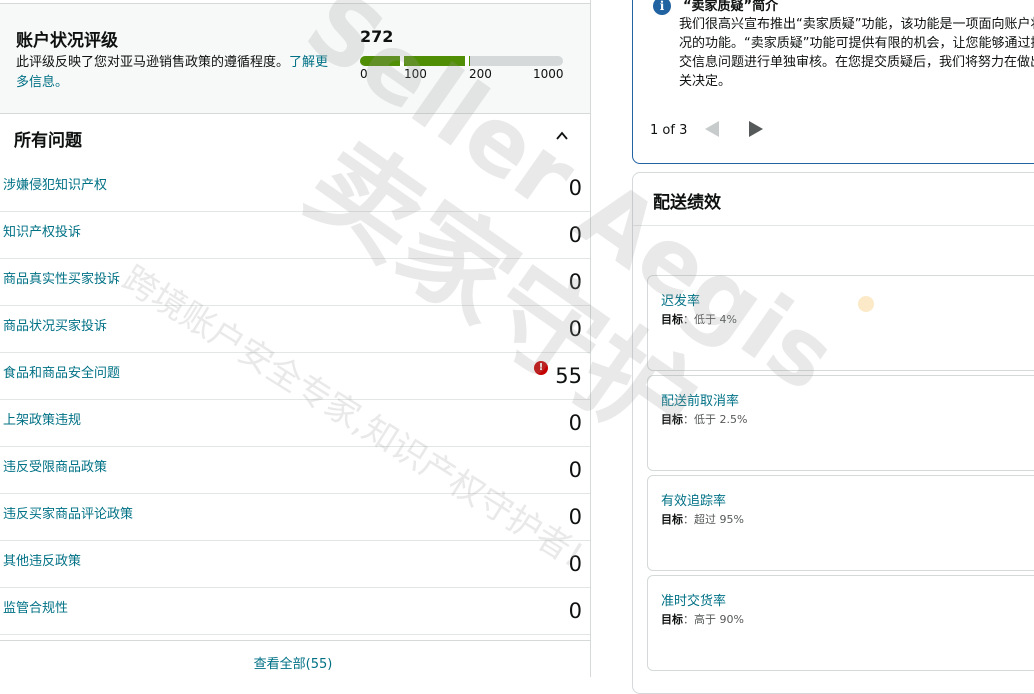  I want to click on previous-arrow-icon, so click(712, 129).